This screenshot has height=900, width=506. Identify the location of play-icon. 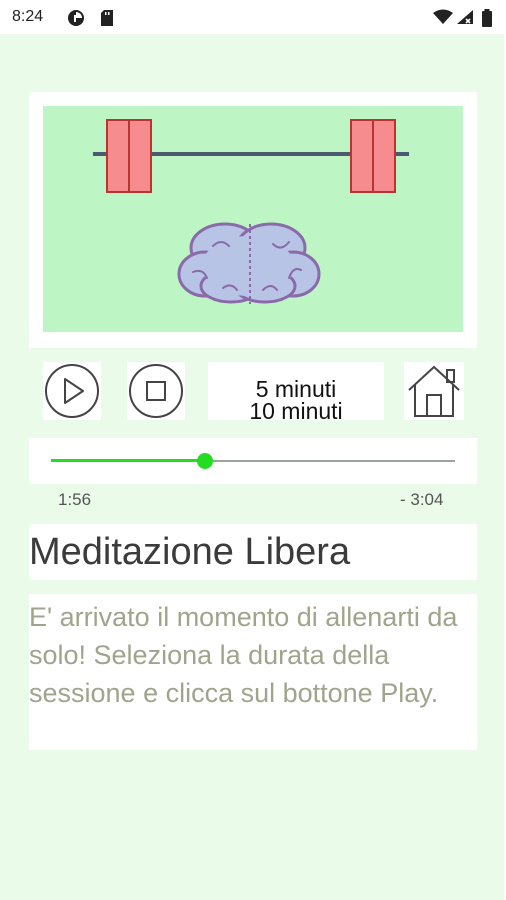
(72, 391).